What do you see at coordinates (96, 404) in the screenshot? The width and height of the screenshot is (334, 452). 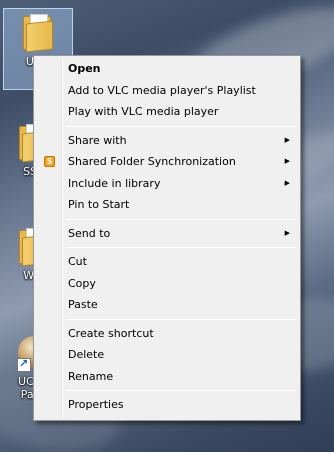 I see `menu-item-label: Properties` at bounding box center [96, 404].